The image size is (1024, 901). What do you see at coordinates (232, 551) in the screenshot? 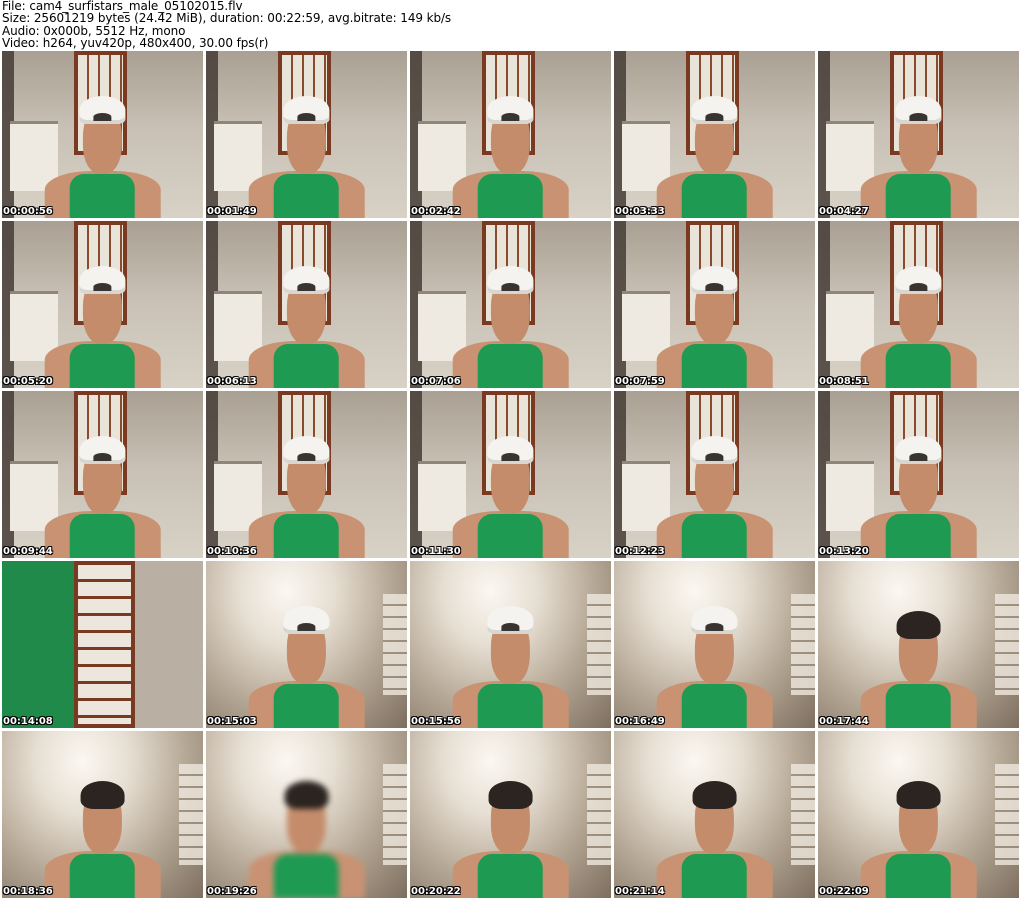
I see `thumbnail-timestamp: 00:10:36` at bounding box center [232, 551].